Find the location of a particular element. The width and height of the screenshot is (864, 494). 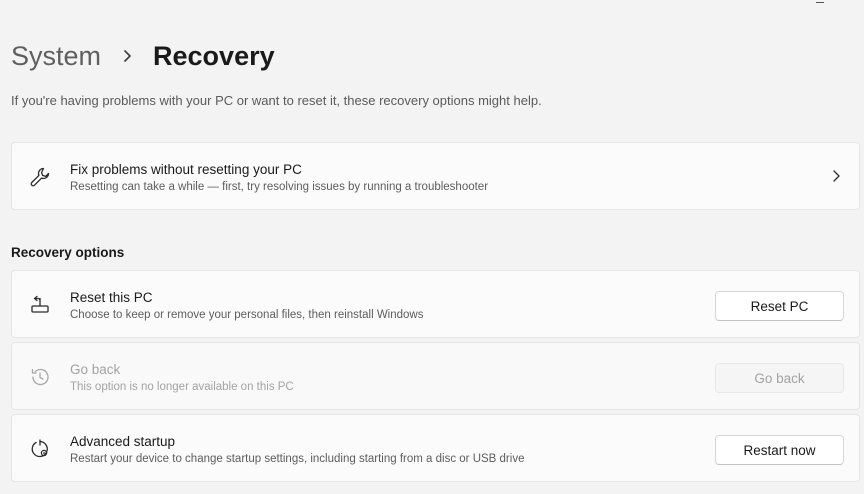

recovery-options-heading: Recovery options is located at coordinates (68, 252).